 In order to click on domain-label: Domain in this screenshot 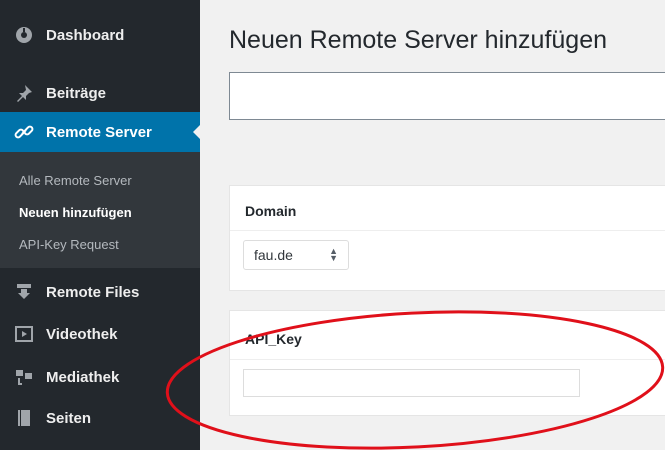, I will do `click(271, 211)`.